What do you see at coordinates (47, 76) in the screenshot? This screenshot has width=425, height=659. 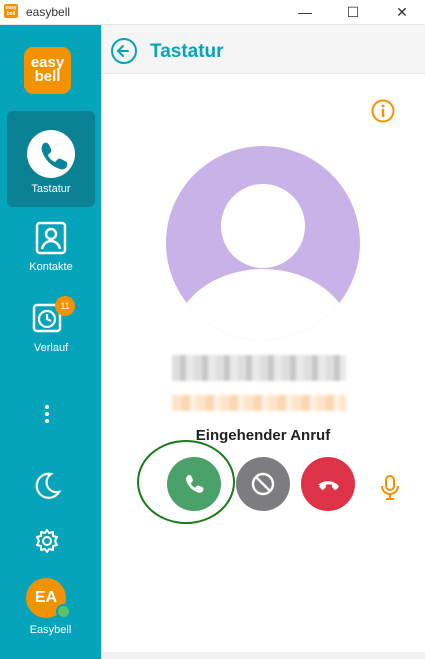 I see `brand-logo-line2: bell` at bounding box center [47, 76].